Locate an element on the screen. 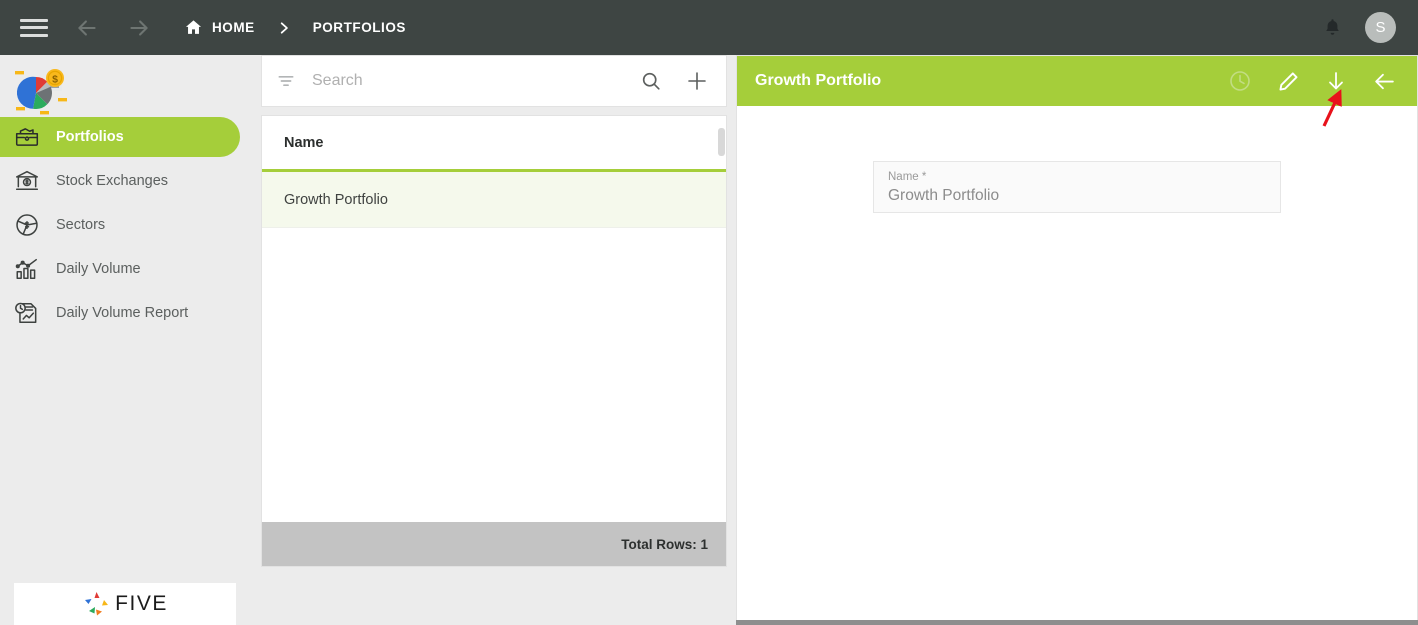 The height and width of the screenshot is (625, 1418). top-bar-right: S is located at coordinates (1359, 27).